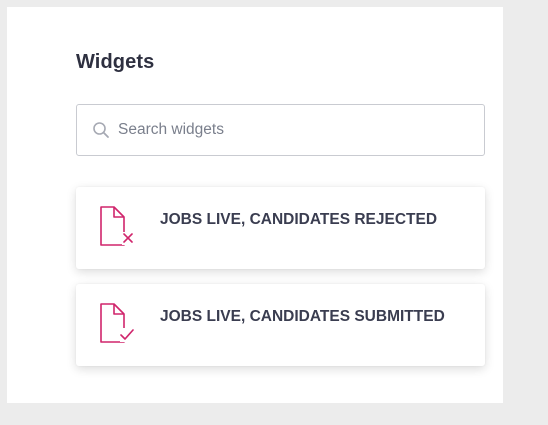 The height and width of the screenshot is (425, 548). I want to click on document-x-icon, so click(117, 226).